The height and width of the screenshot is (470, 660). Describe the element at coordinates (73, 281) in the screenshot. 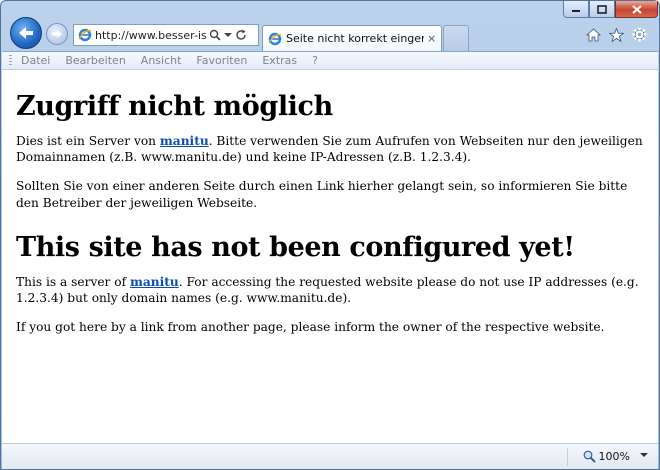

I see `paragraph-text: This is a server of` at that location.